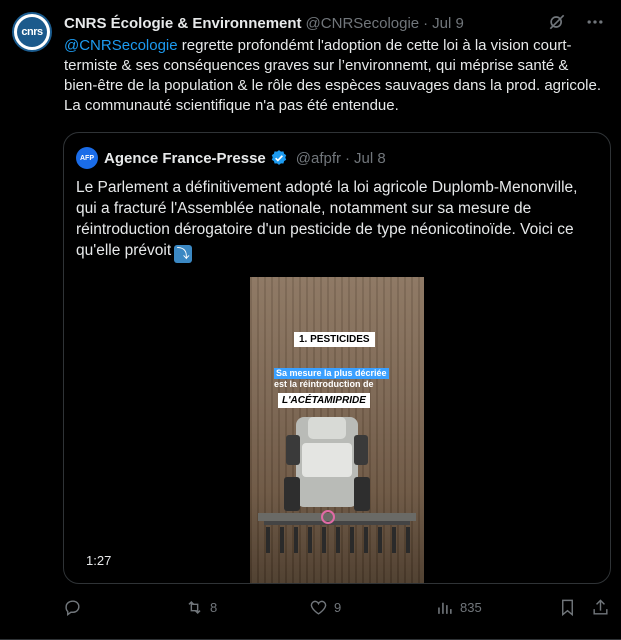  Describe the element at coordinates (324, 384) in the screenshot. I see `video-caption-line2: est la réintroduction de` at that location.